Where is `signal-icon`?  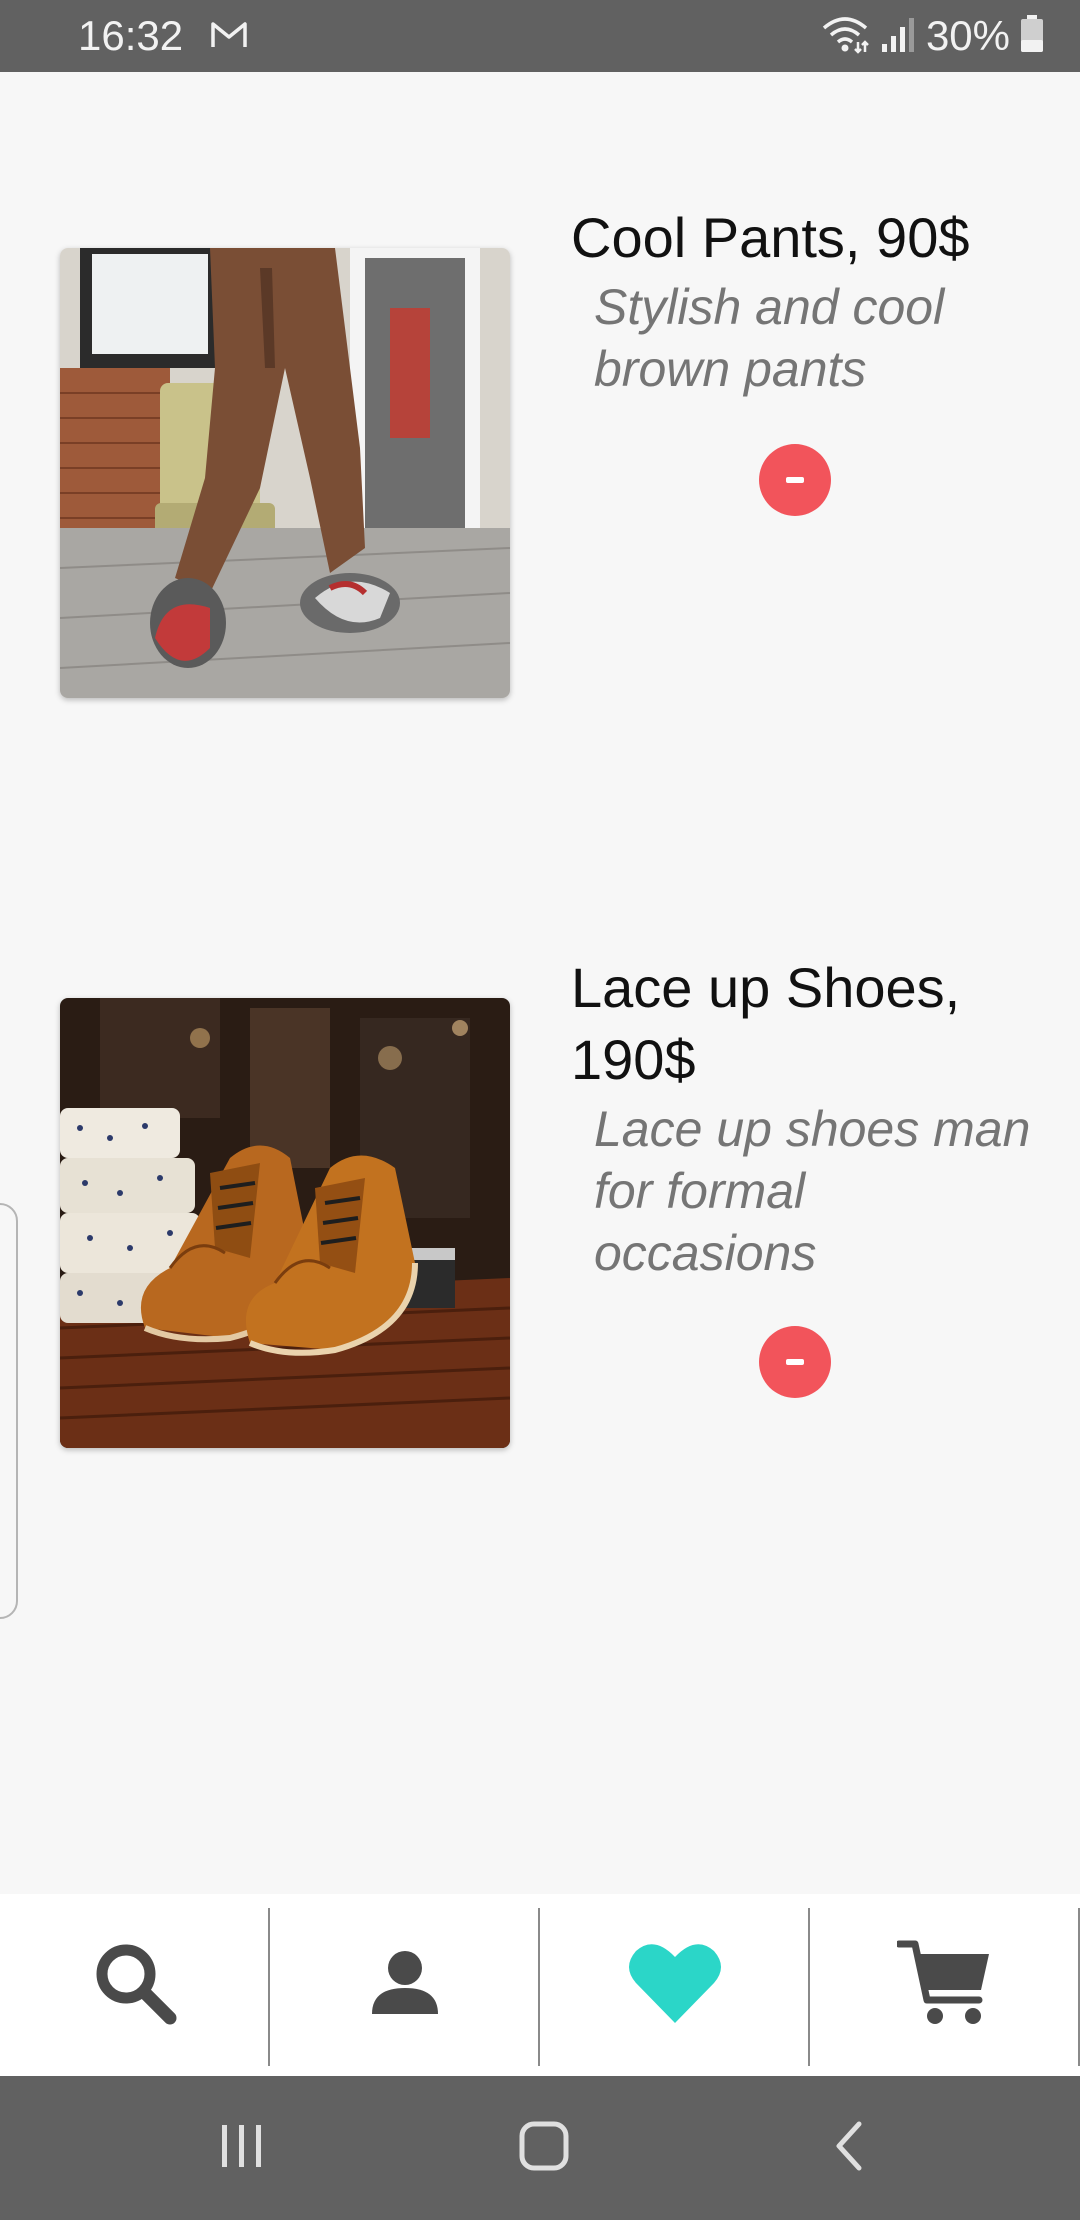
signal-icon is located at coordinates (898, 36).